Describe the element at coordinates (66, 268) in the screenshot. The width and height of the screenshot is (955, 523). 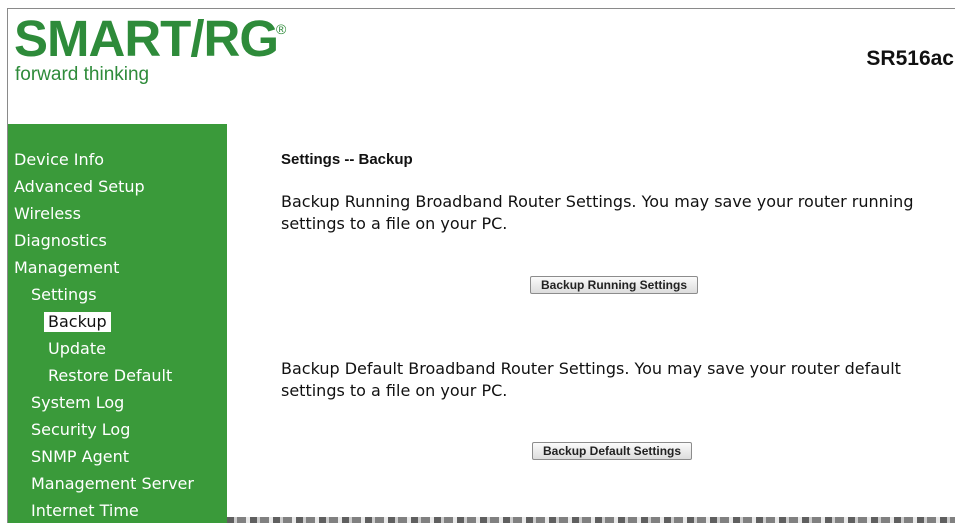
I see `sidebar-item-management: Management` at that location.